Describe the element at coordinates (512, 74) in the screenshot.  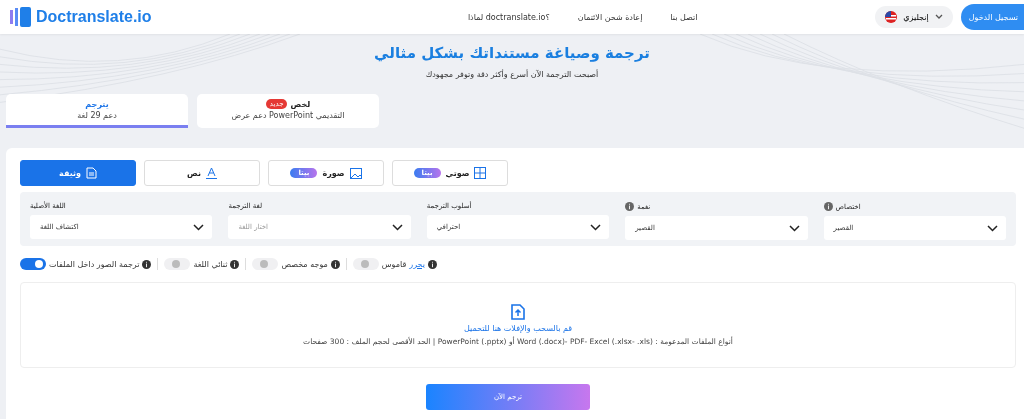
I see `hero-subtitle: أصبحت الترجمة الآن أسرع وأكثر دقة وتوفر مجهودك` at that location.